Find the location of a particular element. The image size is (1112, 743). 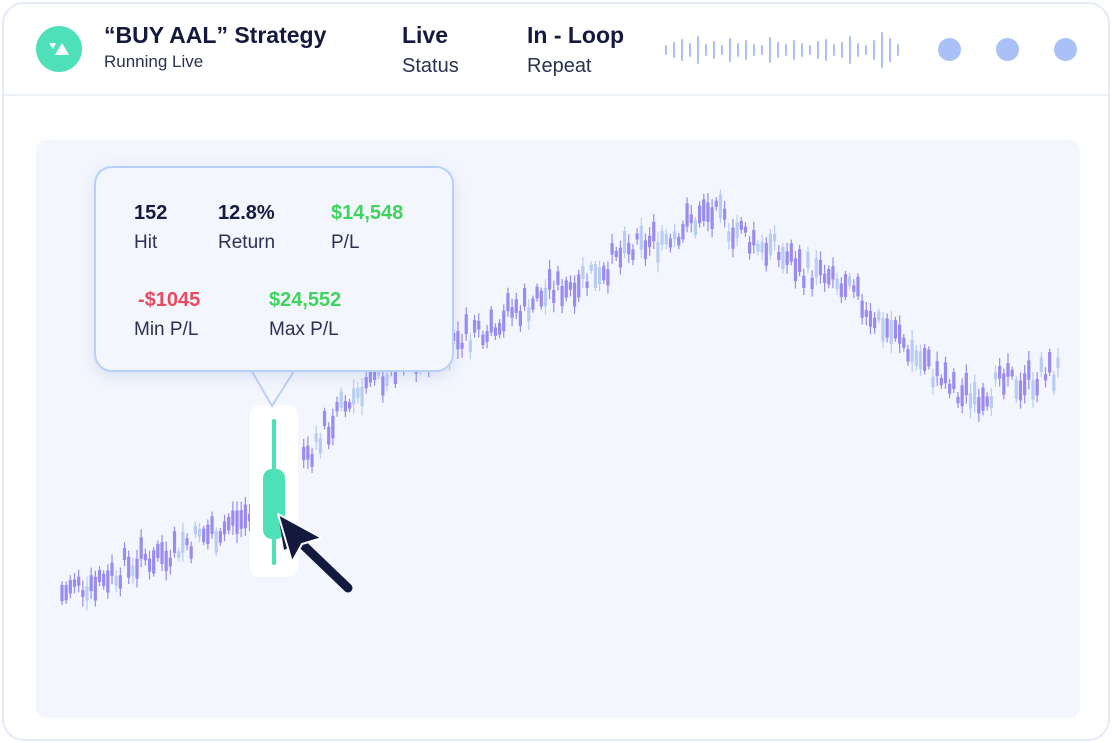

status-value: Live is located at coordinates (425, 35).